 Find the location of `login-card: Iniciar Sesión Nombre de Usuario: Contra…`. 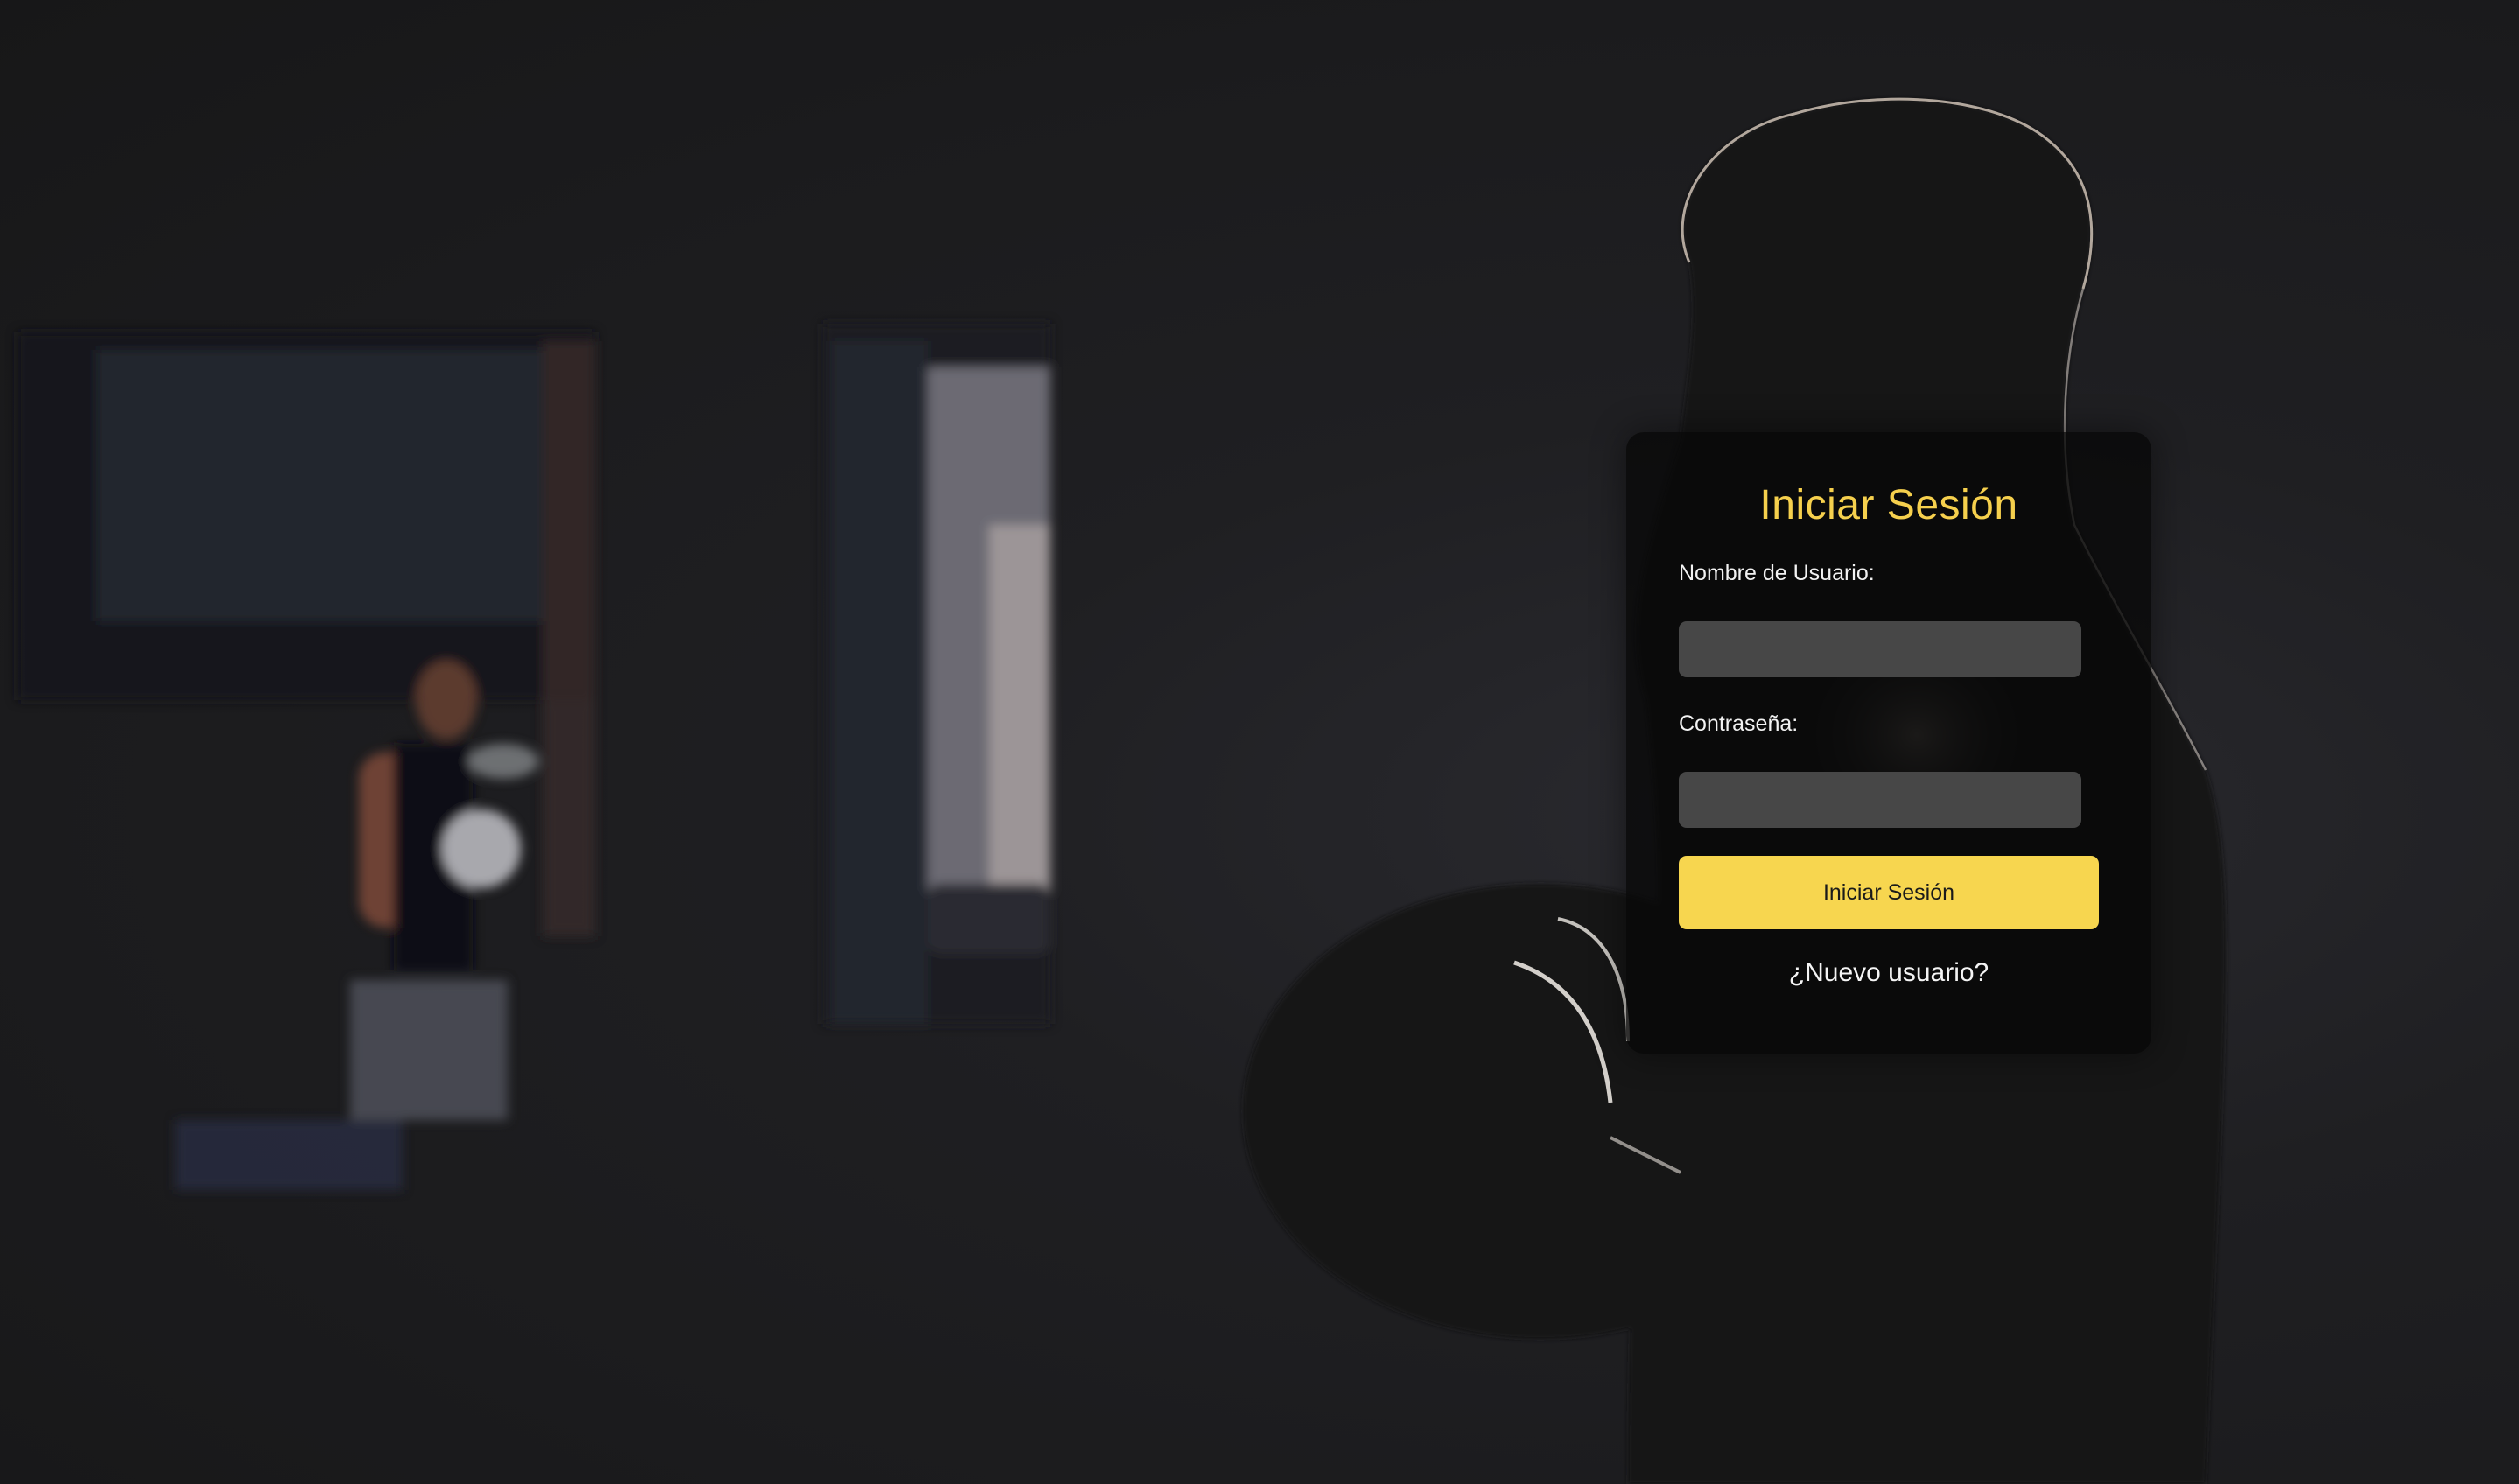

login-card: Iniciar Sesión Nombre de Usuario: Contra… is located at coordinates (1889, 743).